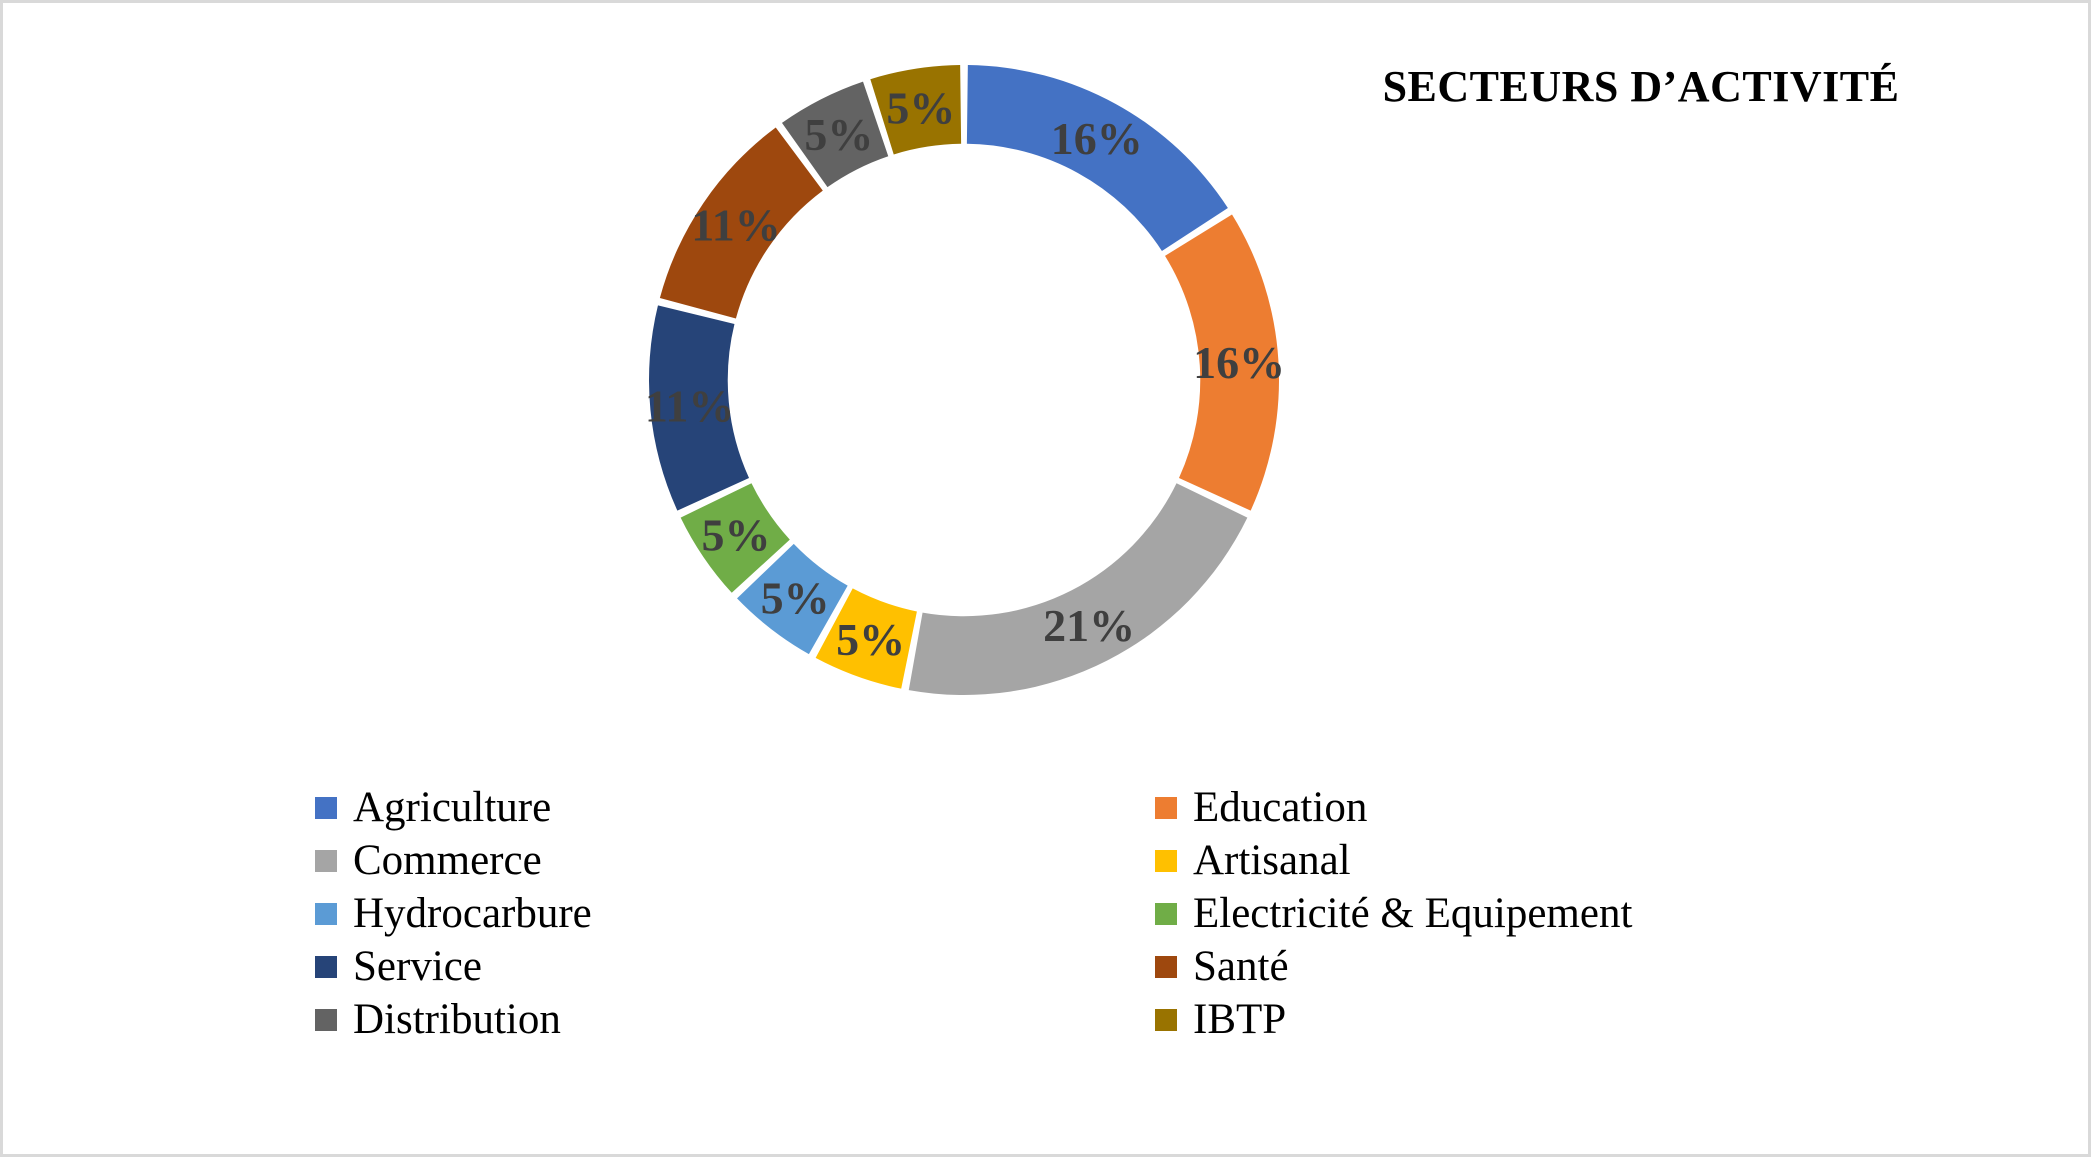 This screenshot has width=2091, height=1157. I want to click on legend-item-label: Electricité & Equipement, so click(1413, 913).